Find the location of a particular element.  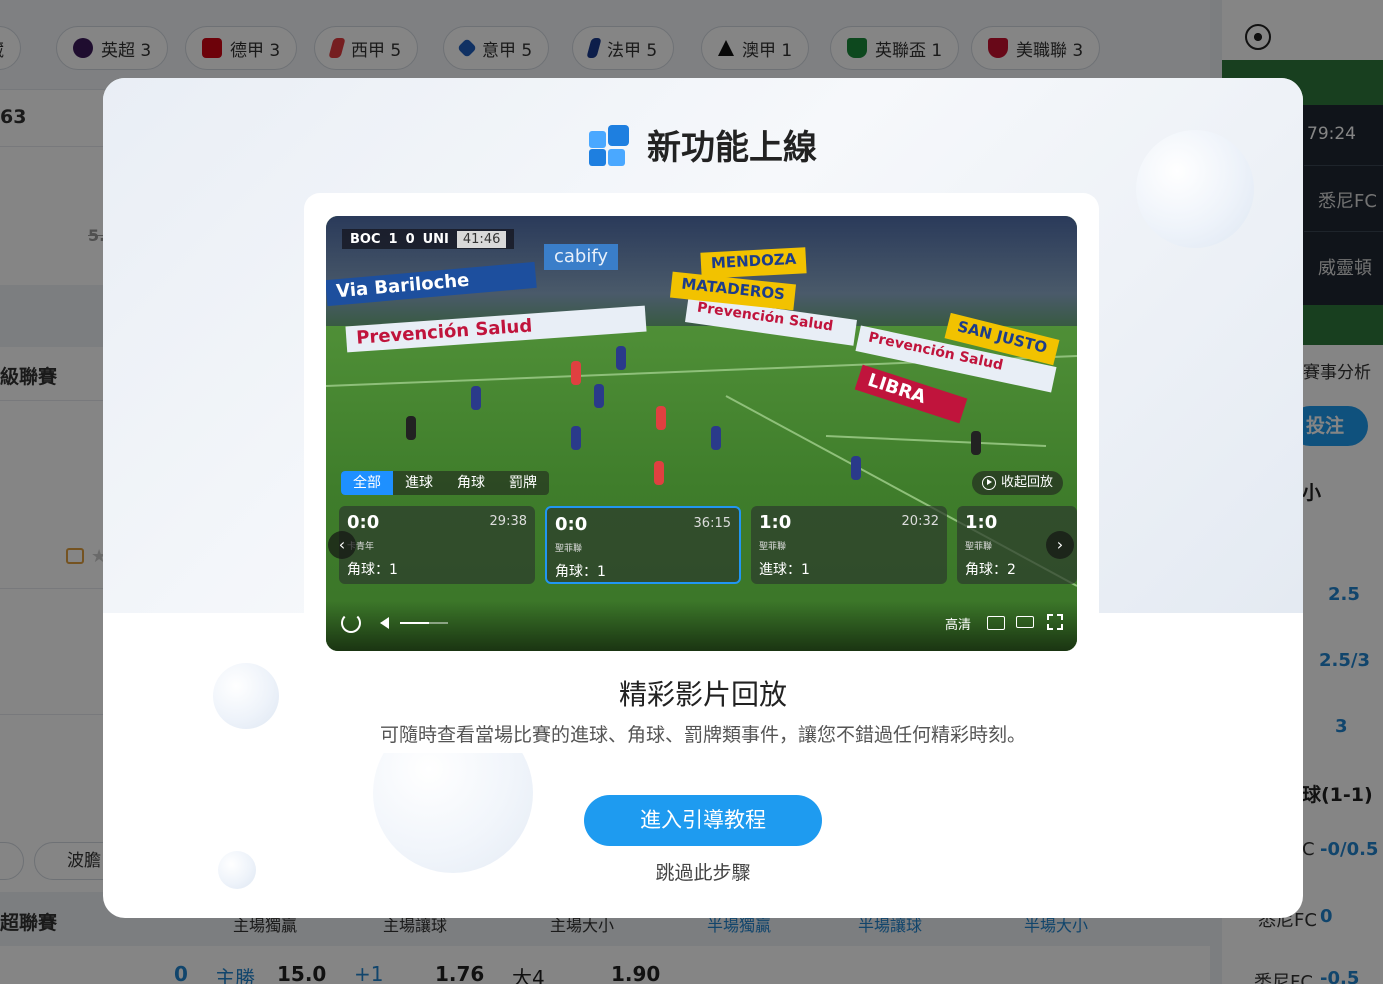

pip-icon is located at coordinates (996, 623).